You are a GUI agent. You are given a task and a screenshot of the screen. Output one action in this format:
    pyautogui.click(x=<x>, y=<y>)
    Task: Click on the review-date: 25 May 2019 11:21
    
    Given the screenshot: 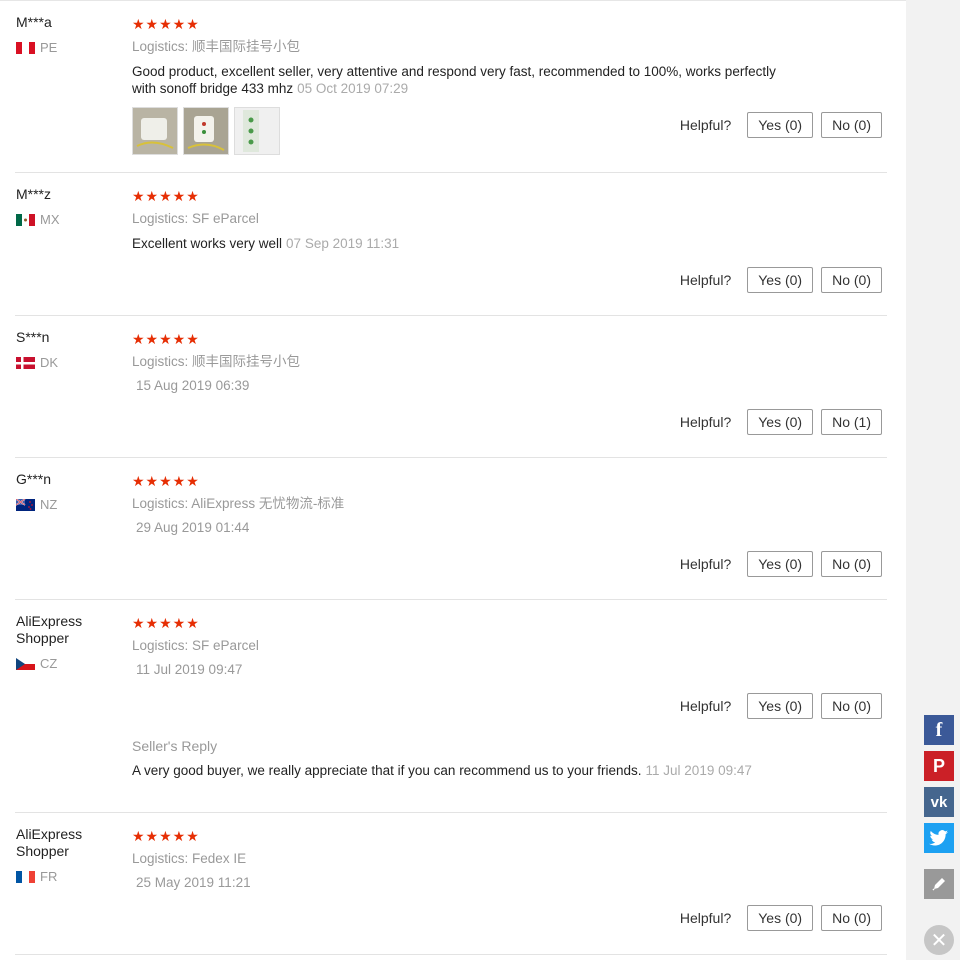 What is the action you would take?
    pyautogui.click(x=193, y=882)
    